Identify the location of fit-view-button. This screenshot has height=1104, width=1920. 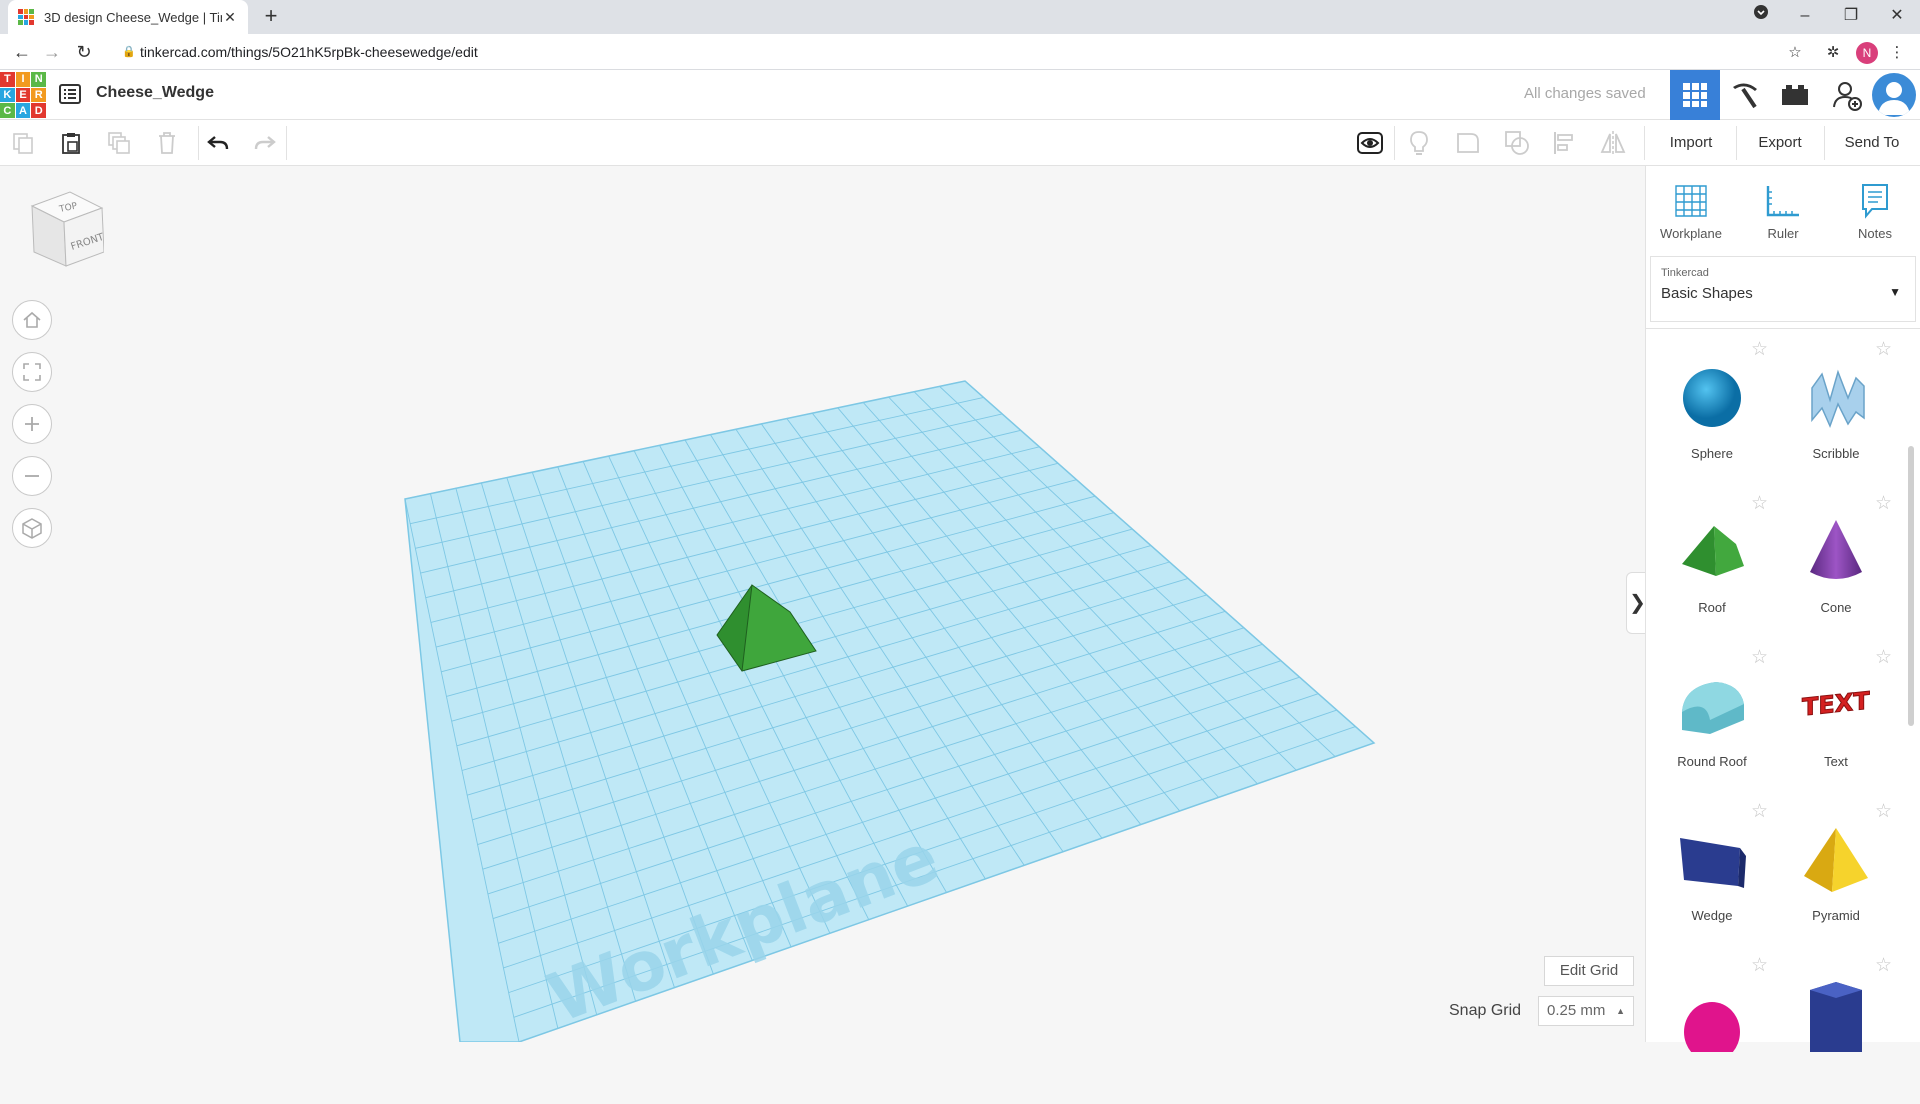
(32, 372).